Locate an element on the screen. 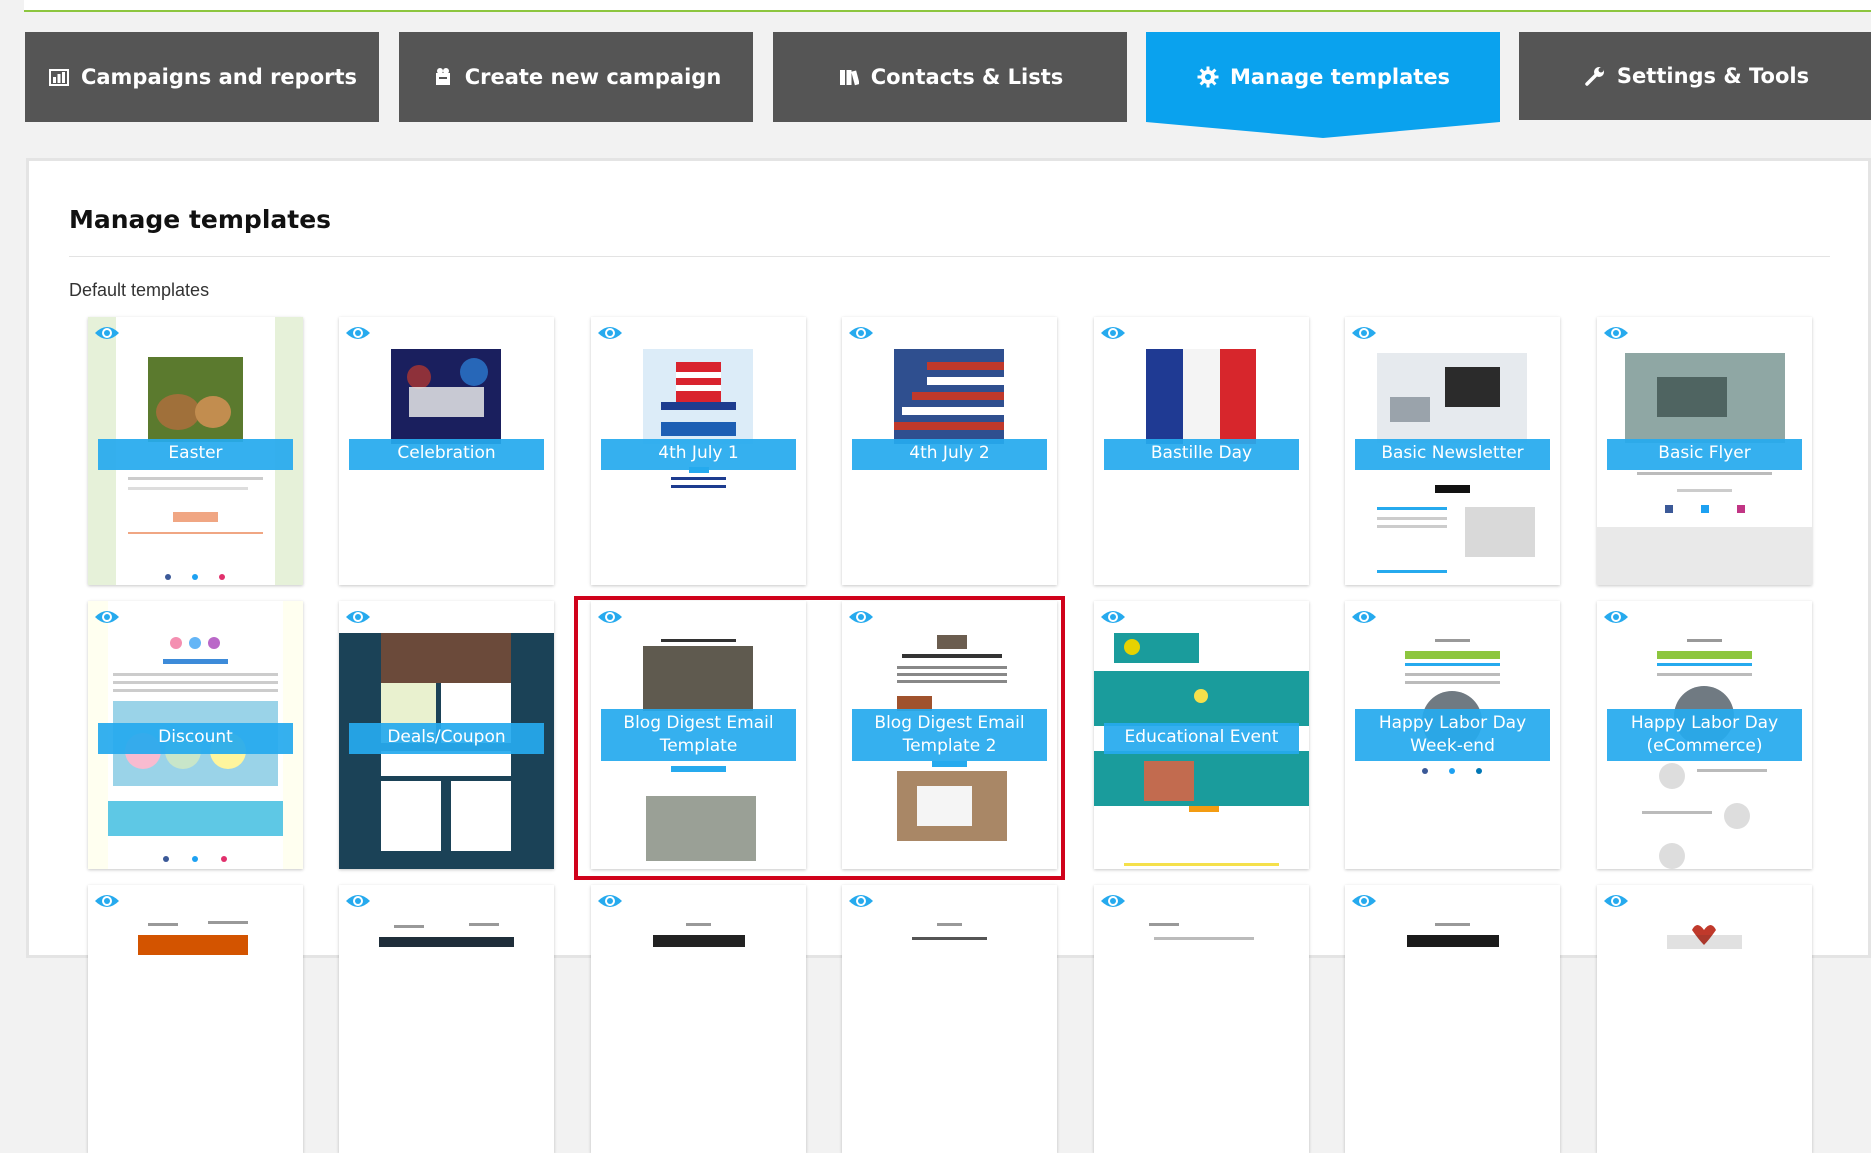 Image resolution: width=1871 pixels, height=1153 pixels. template-card-discount: Discount is located at coordinates (195, 735).